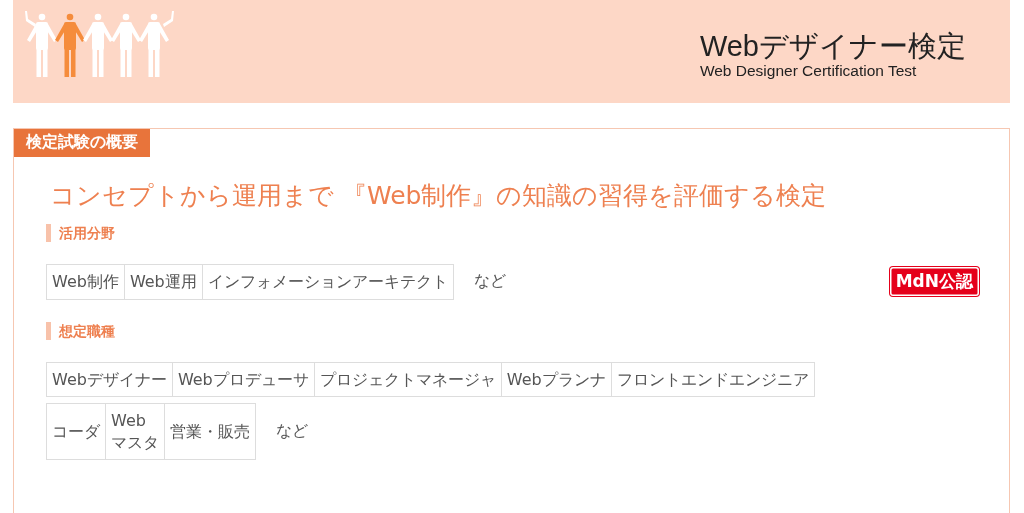  I want to click on keyword-tag: Webプランナ, so click(555, 379).